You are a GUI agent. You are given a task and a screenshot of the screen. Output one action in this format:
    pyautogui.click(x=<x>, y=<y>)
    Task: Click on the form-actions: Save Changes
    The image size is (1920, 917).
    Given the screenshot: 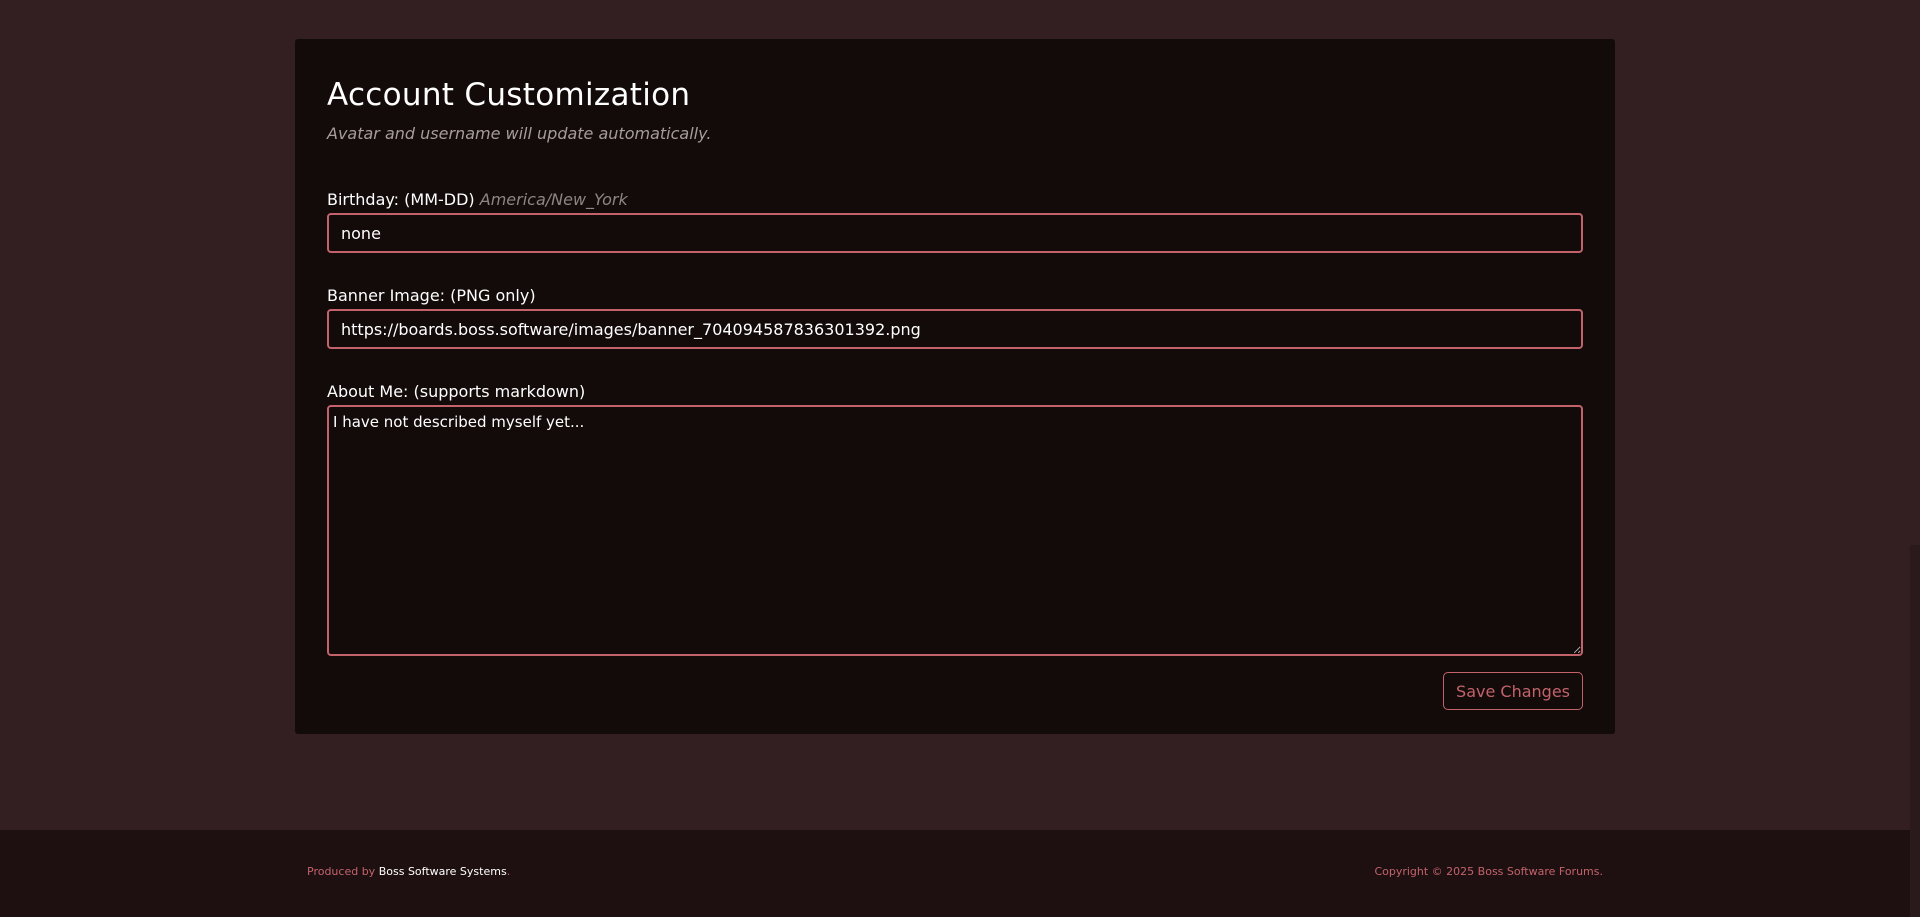 What is the action you would take?
    pyautogui.click(x=955, y=691)
    